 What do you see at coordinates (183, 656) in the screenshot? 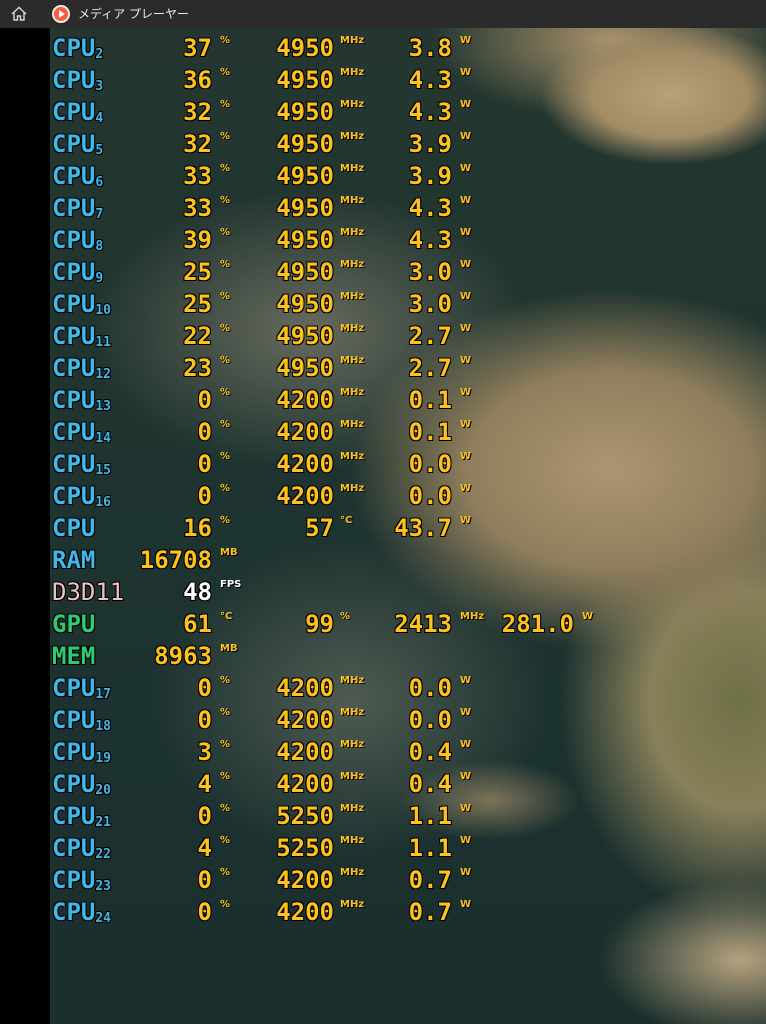
I see `vram-usage: 8963` at bounding box center [183, 656].